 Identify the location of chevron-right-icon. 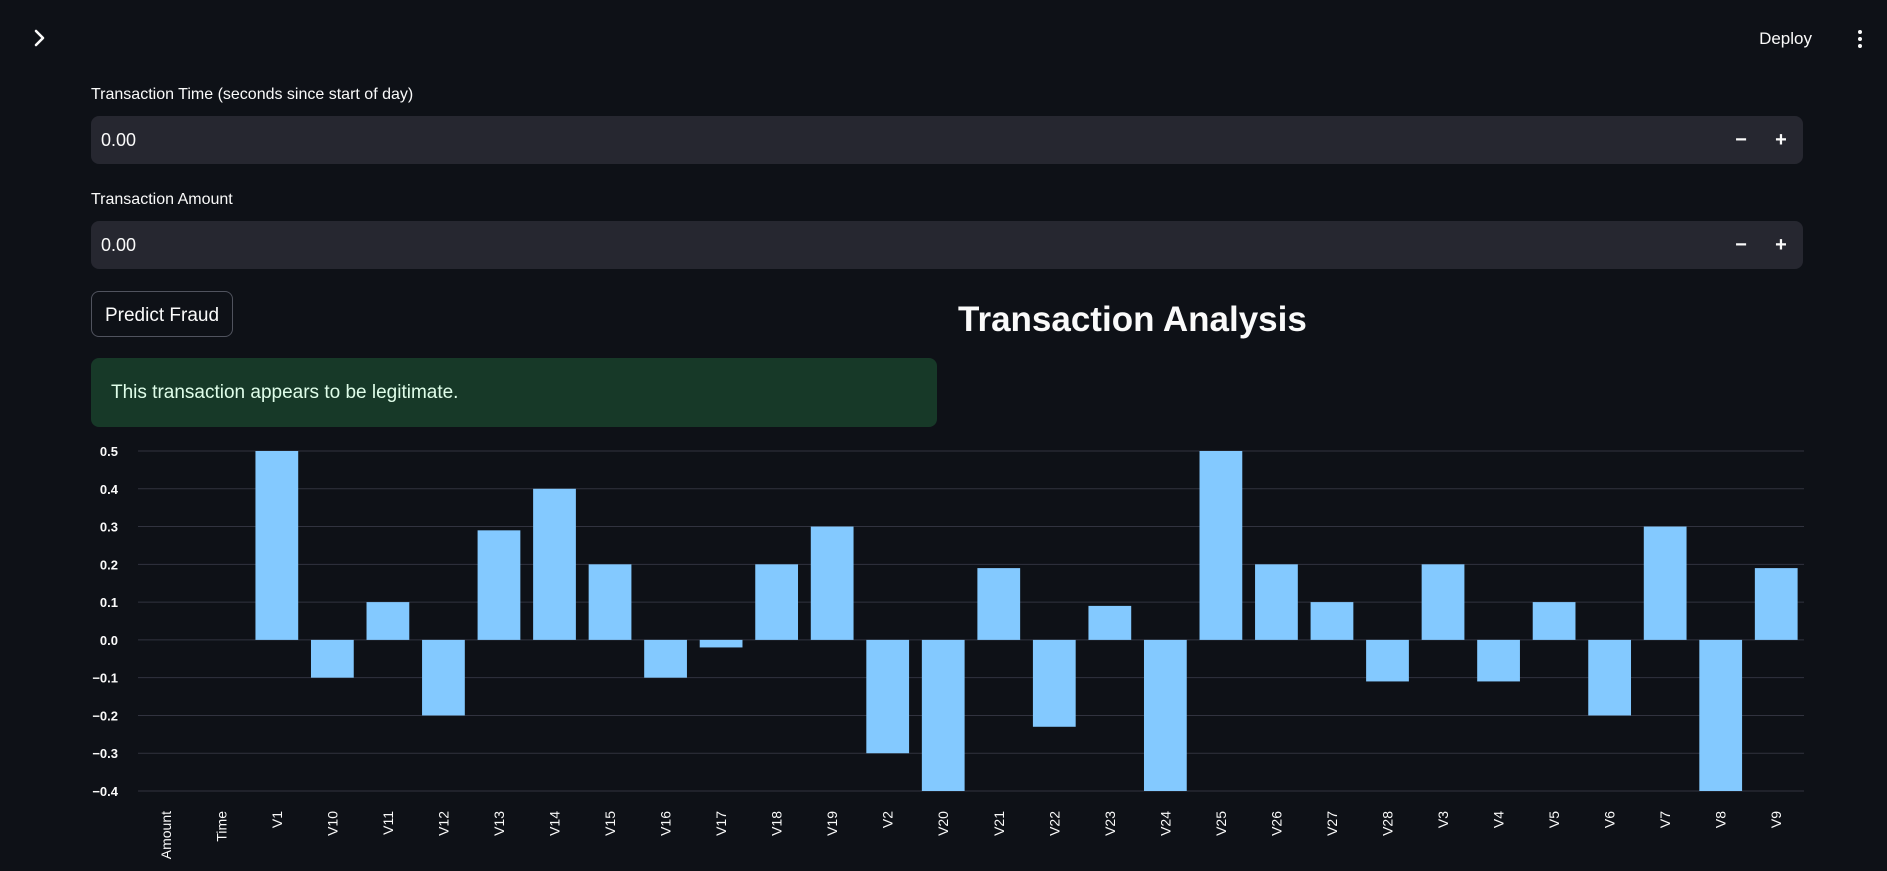
(39, 38).